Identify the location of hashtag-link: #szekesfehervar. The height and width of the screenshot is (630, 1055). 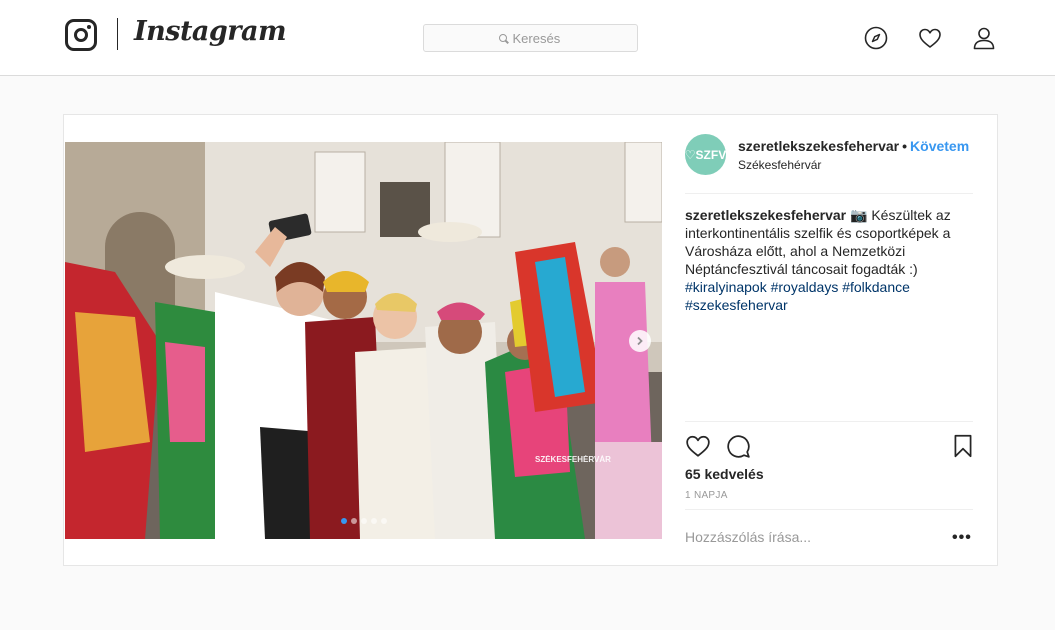
(736, 305).